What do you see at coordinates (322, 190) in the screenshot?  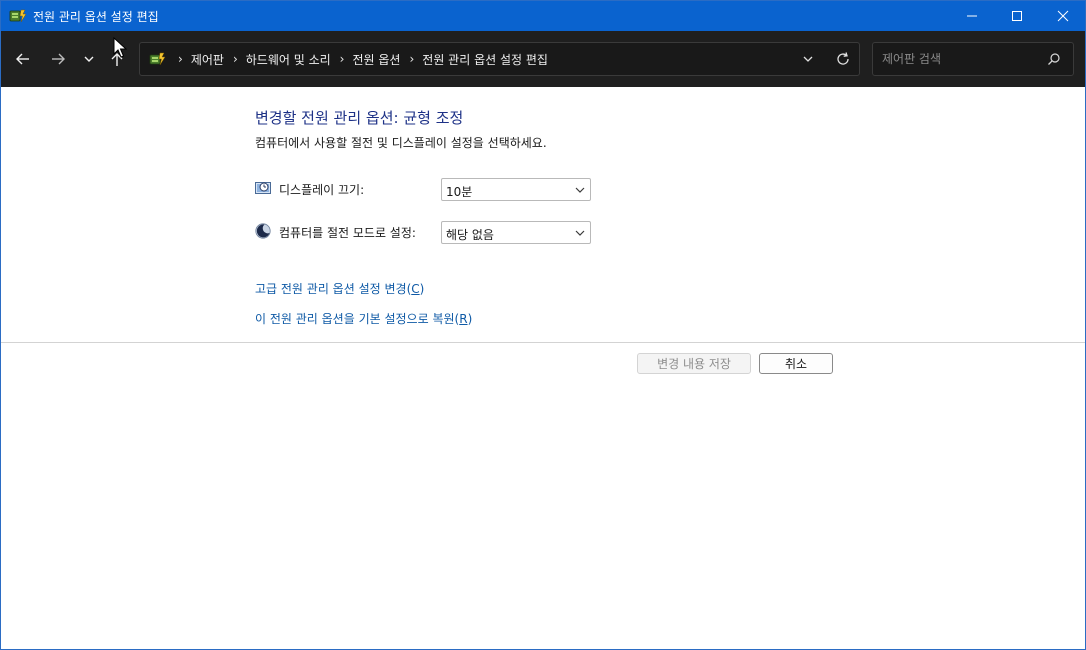 I see `display-off-label: 디스플레이 끄기:` at bounding box center [322, 190].